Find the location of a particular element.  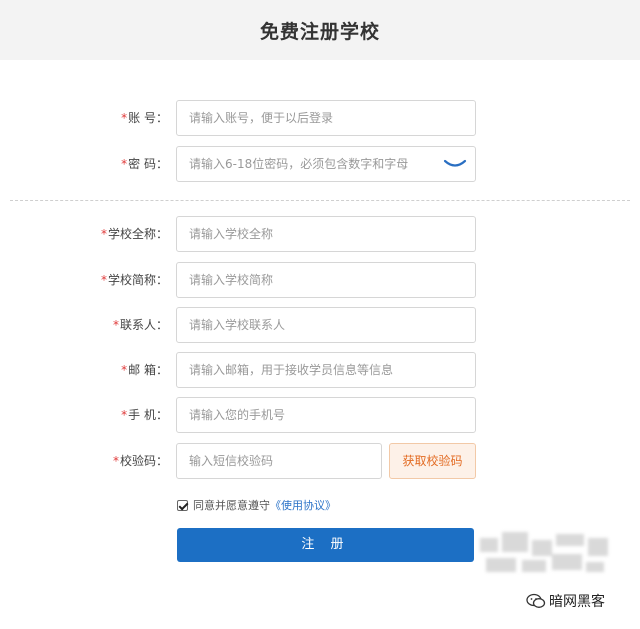

watermark-text: 暗网黑客 is located at coordinates (577, 602).